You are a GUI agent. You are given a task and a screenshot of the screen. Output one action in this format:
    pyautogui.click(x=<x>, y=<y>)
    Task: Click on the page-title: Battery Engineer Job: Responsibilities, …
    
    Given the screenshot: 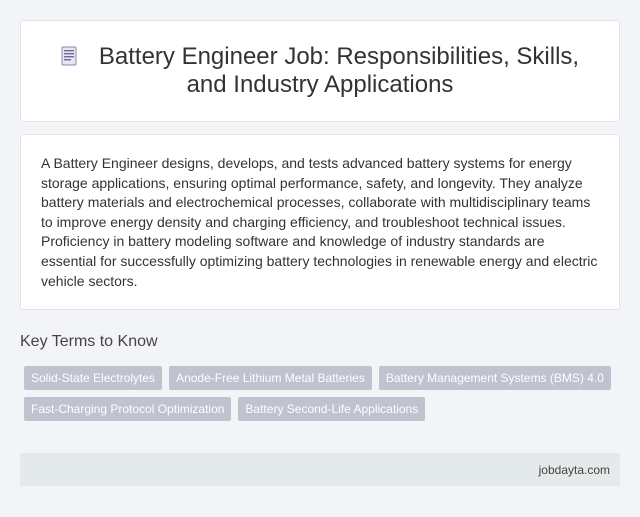 What is the action you would take?
    pyautogui.click(x=320, y=71)
    